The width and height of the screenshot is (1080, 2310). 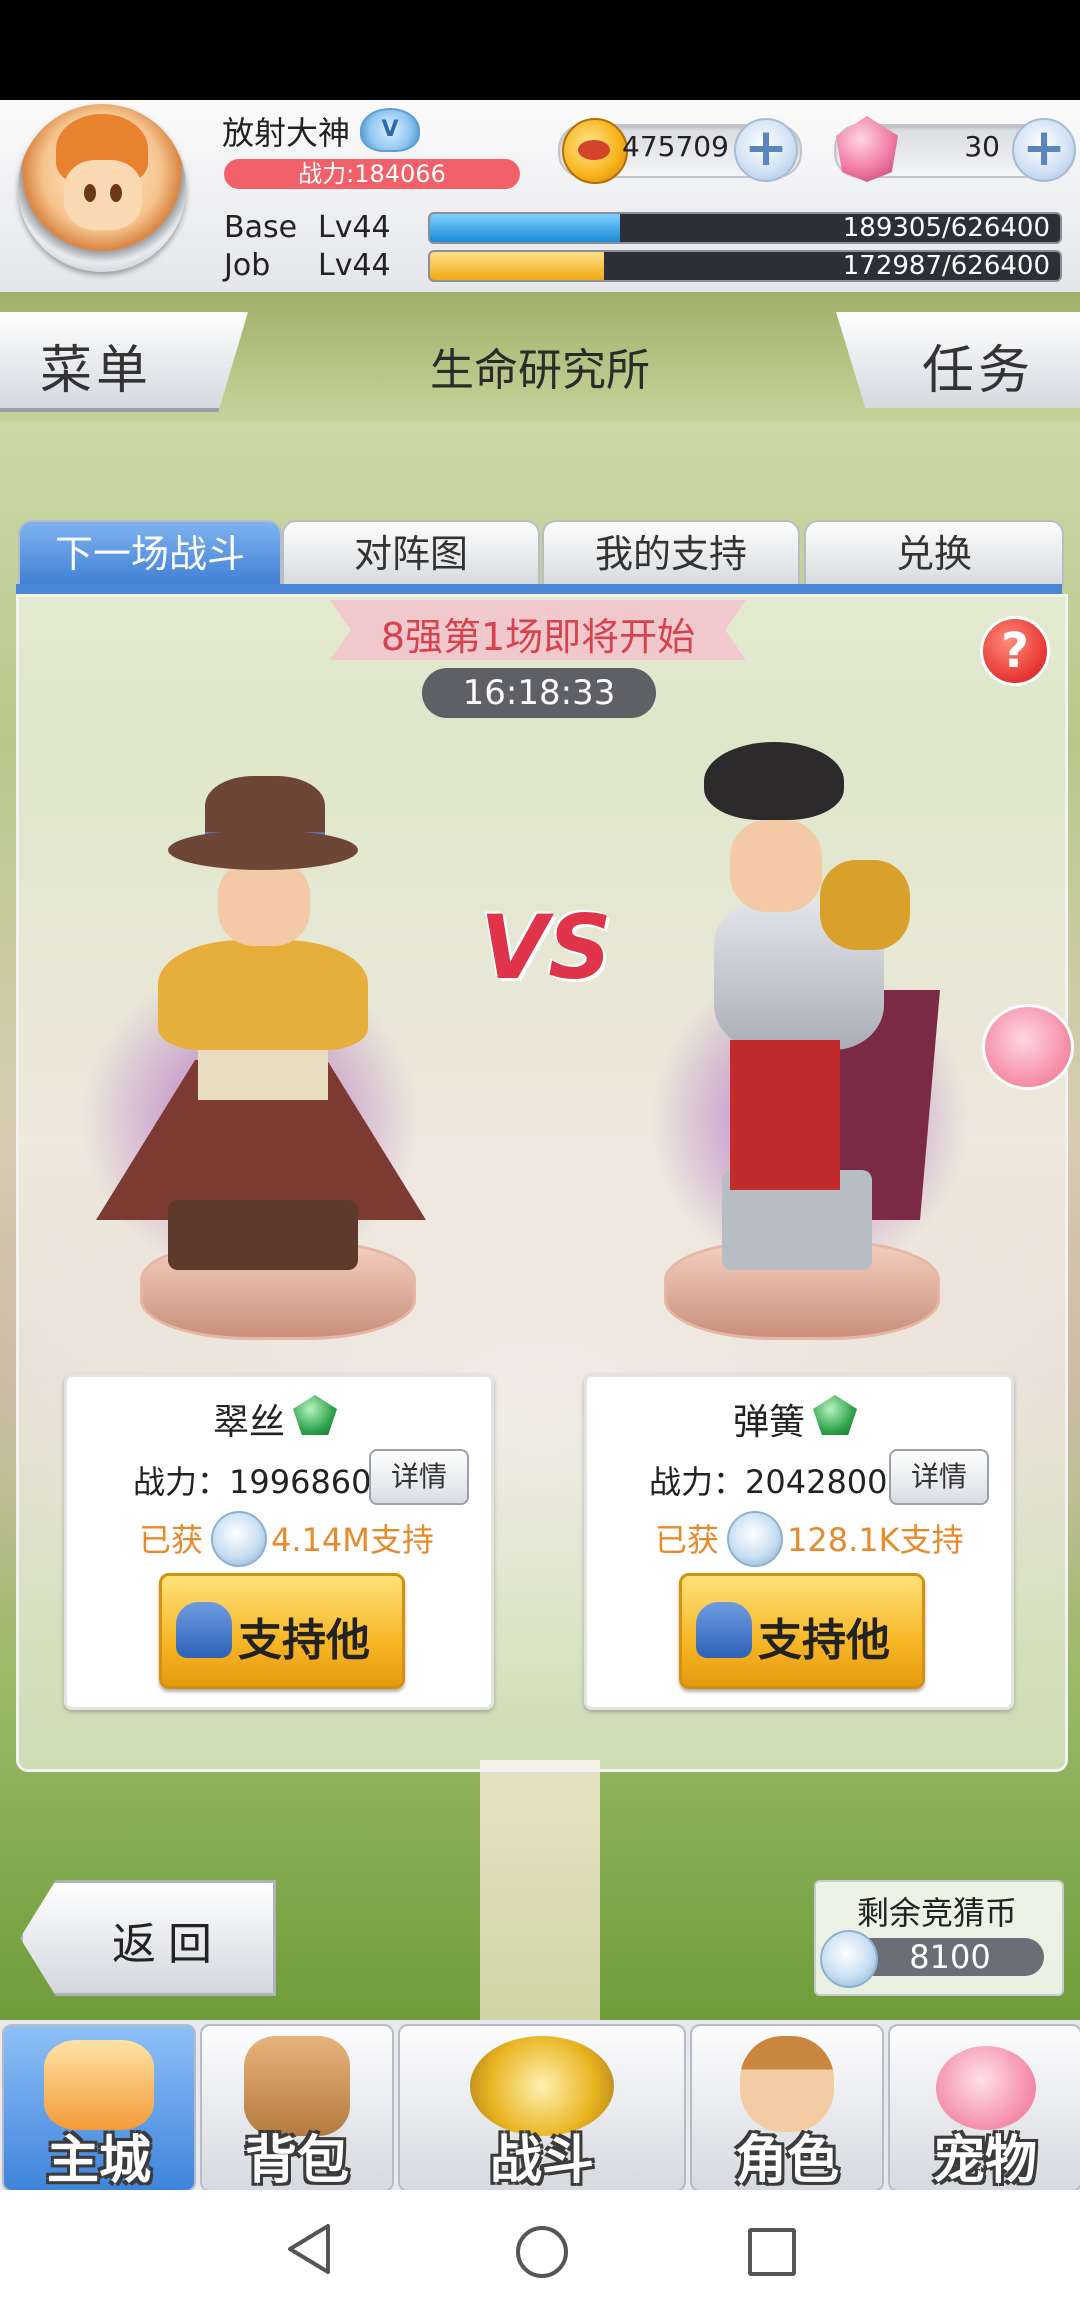 I want to click on tab-bracket: 对阵图, so click(x=411, y=553).